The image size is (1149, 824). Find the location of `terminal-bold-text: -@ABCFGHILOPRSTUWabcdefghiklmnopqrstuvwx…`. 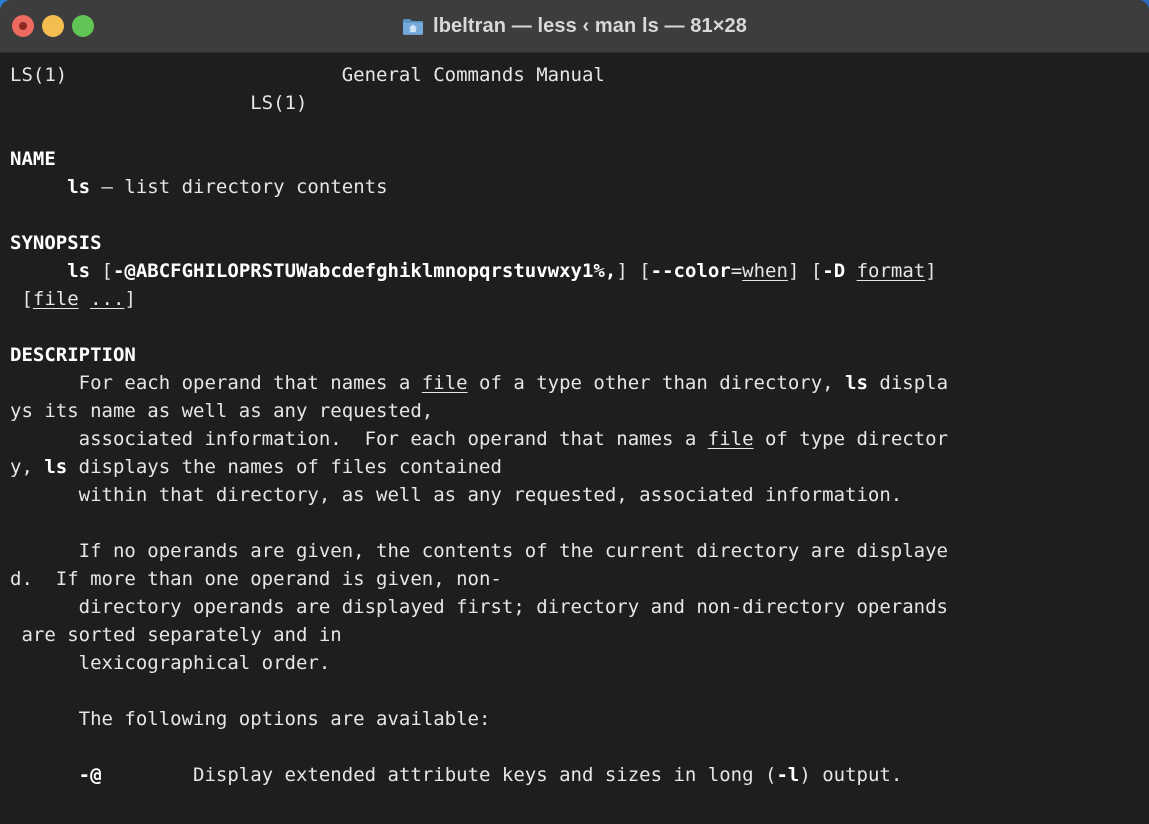

terminal-bold-text: -@ABCFGHILOPRSTUWabcdefghiklmnopqrstuvwx… is located at coordinates (364, 271).